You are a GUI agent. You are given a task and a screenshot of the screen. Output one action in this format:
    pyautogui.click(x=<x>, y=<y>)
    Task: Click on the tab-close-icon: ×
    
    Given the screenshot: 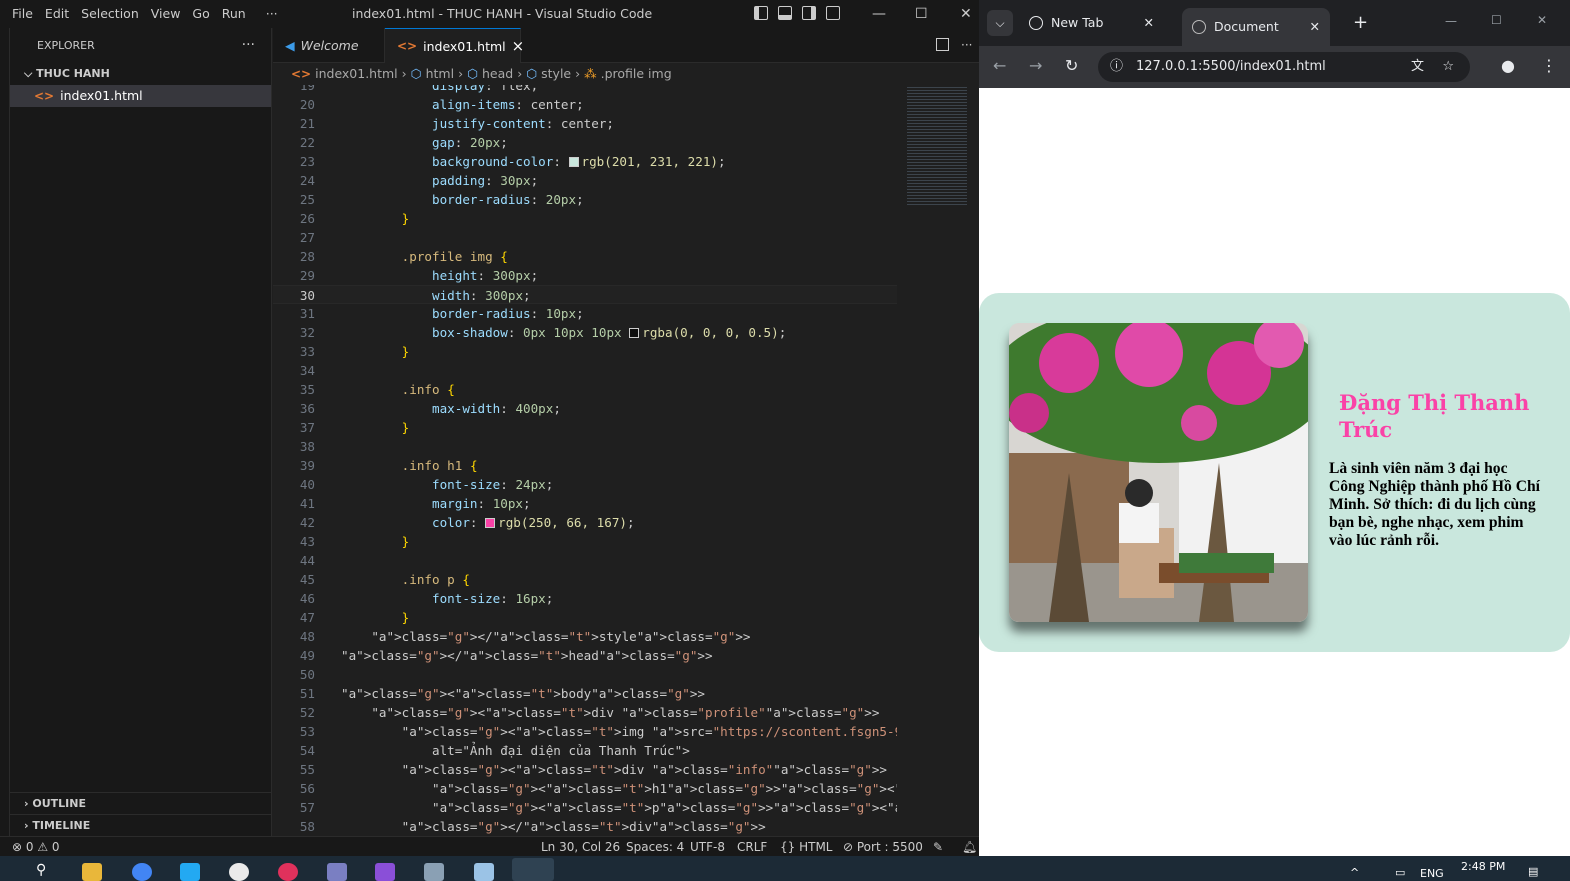 What is the action you would take?
    pyautogui.click(x=518, y=46)
    